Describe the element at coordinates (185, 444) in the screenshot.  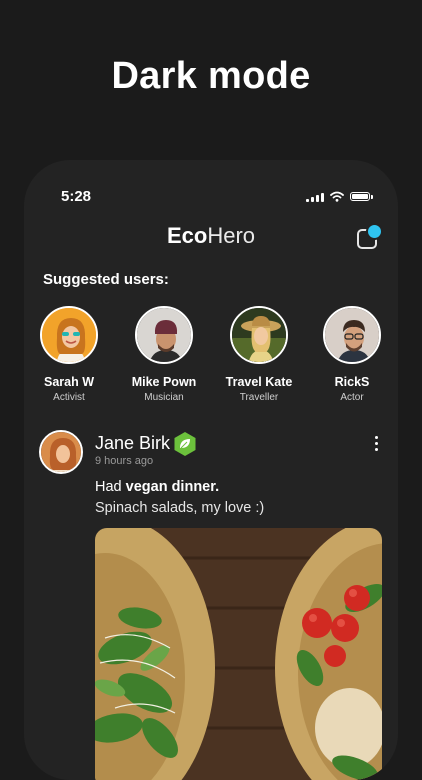
I see `eco-leaf-badge-icon` at that location.